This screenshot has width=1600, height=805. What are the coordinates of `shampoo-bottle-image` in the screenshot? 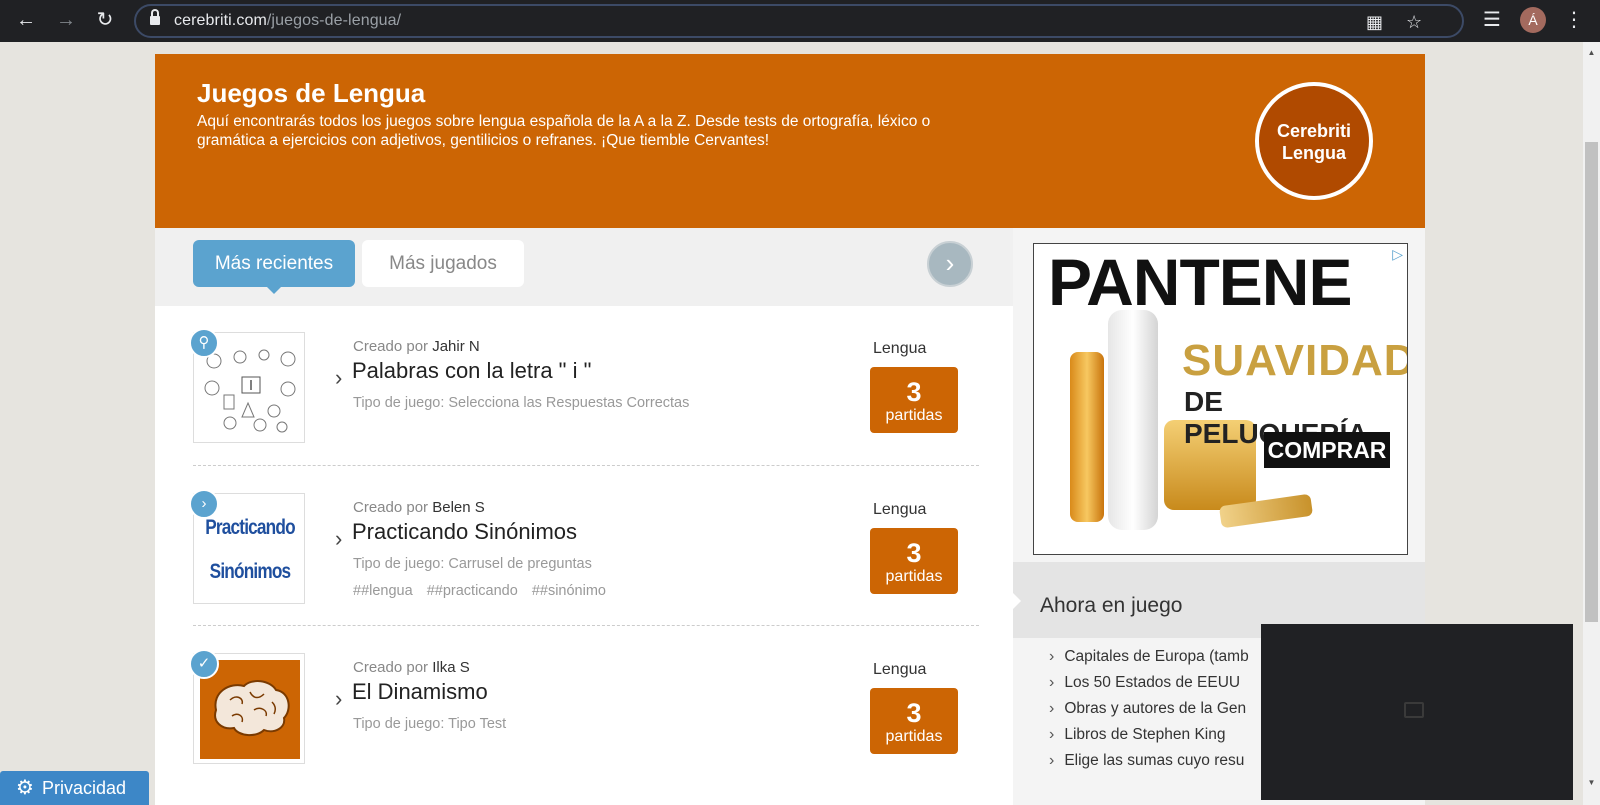 It's located at (1133, 420).